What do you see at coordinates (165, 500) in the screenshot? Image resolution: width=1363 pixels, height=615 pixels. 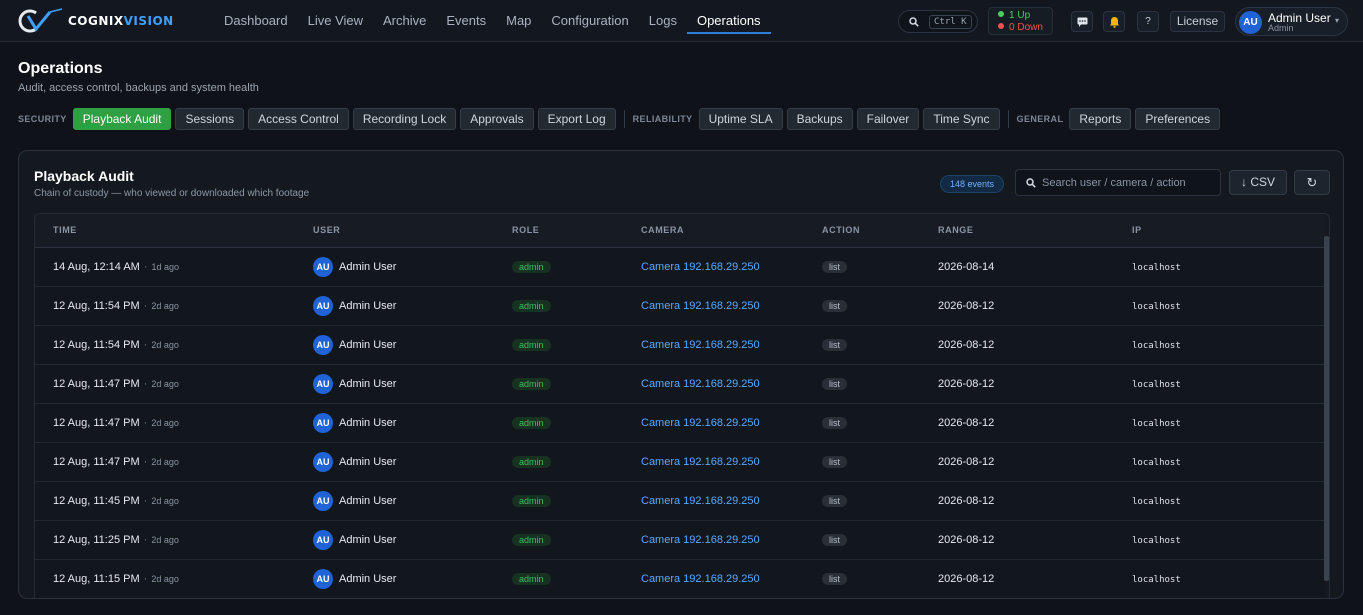 I see `relative-time: 2d ago` at bounding box center [165, 500].